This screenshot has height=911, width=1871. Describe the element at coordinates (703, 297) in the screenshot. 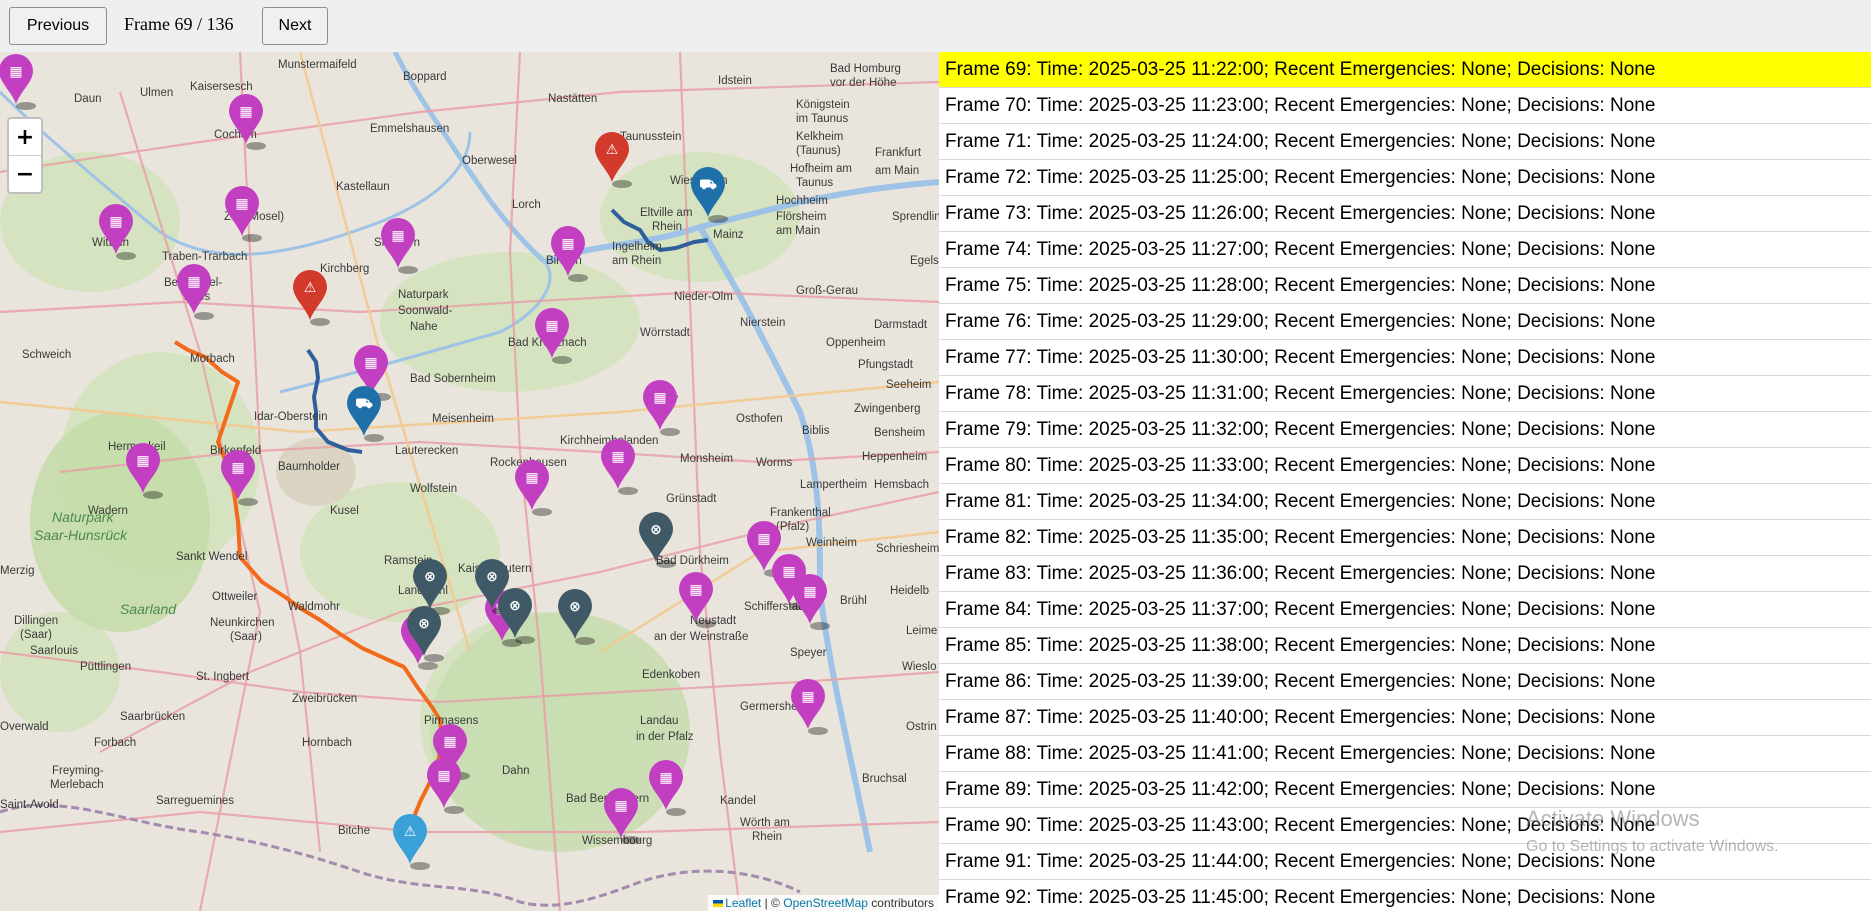

I see `place-label: Nieder-Olm` at that location.